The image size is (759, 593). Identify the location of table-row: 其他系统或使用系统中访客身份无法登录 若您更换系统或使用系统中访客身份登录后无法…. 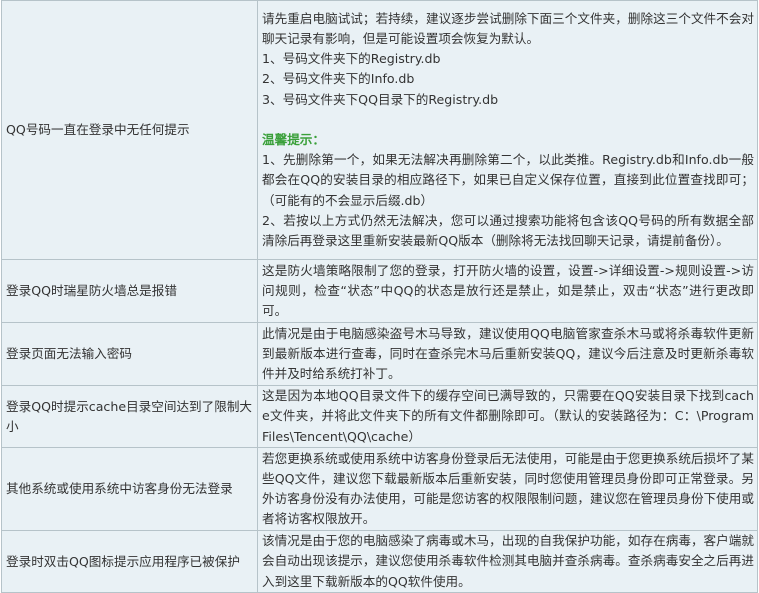
(379, 489).